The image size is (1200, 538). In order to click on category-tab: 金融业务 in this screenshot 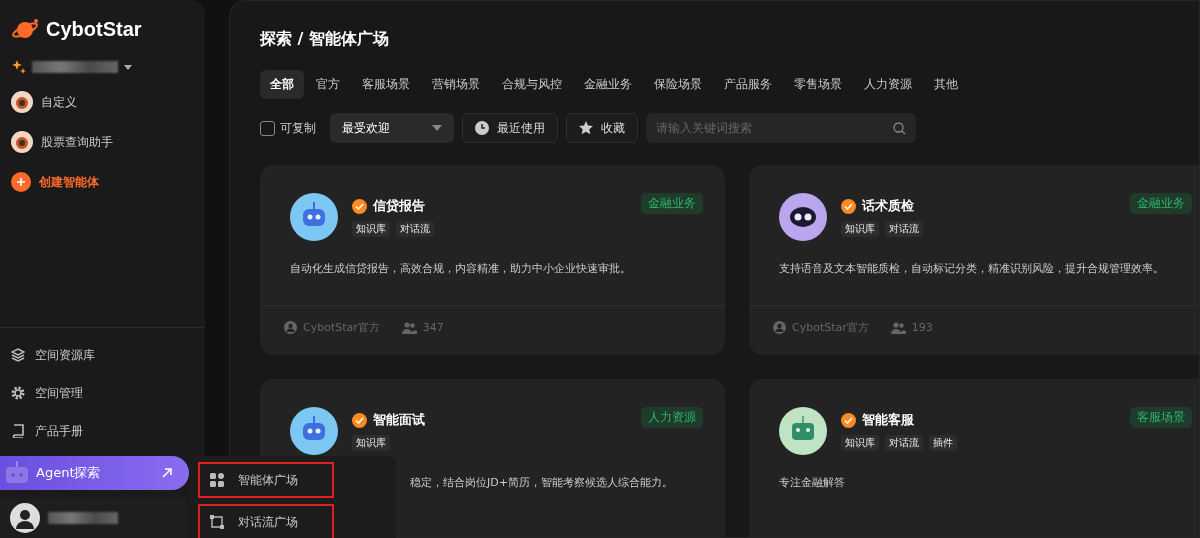, I will do `click(608, 84)`.